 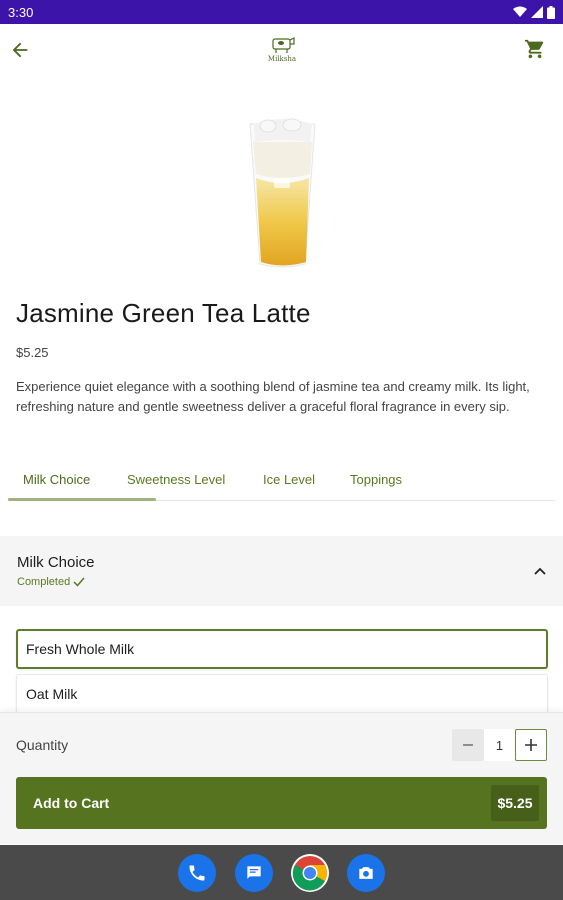 I want to click on product-price: $5.25, so click(x=32, y=352).